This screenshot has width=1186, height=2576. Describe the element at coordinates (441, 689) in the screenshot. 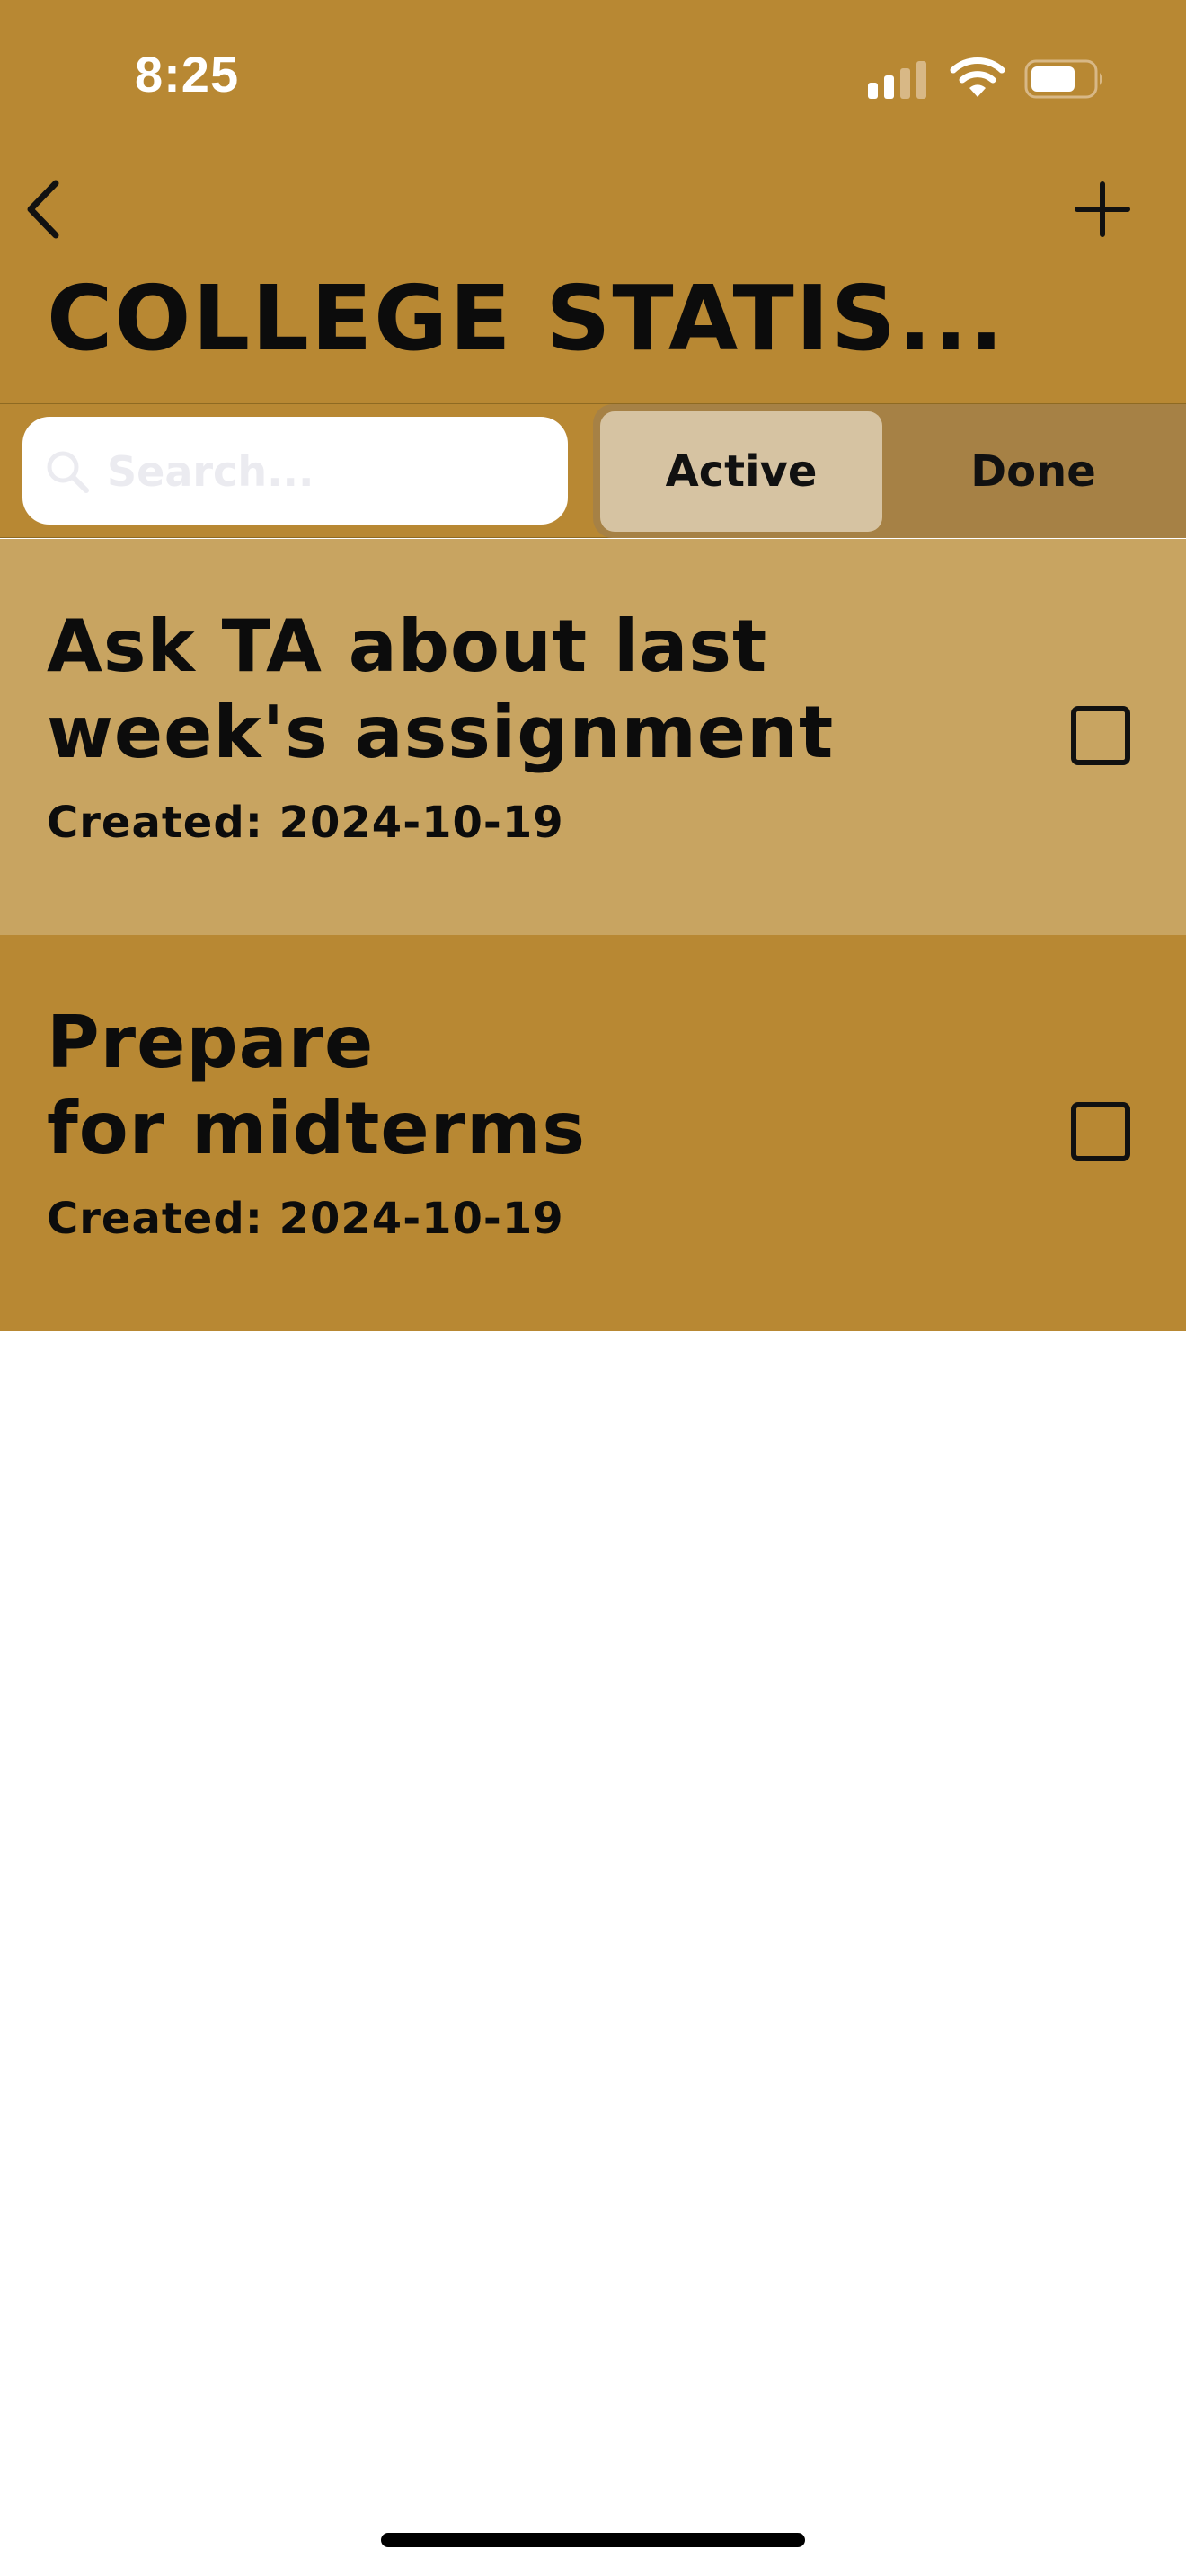

I see `task-title: Ask TA about last week's assignment` at that location.